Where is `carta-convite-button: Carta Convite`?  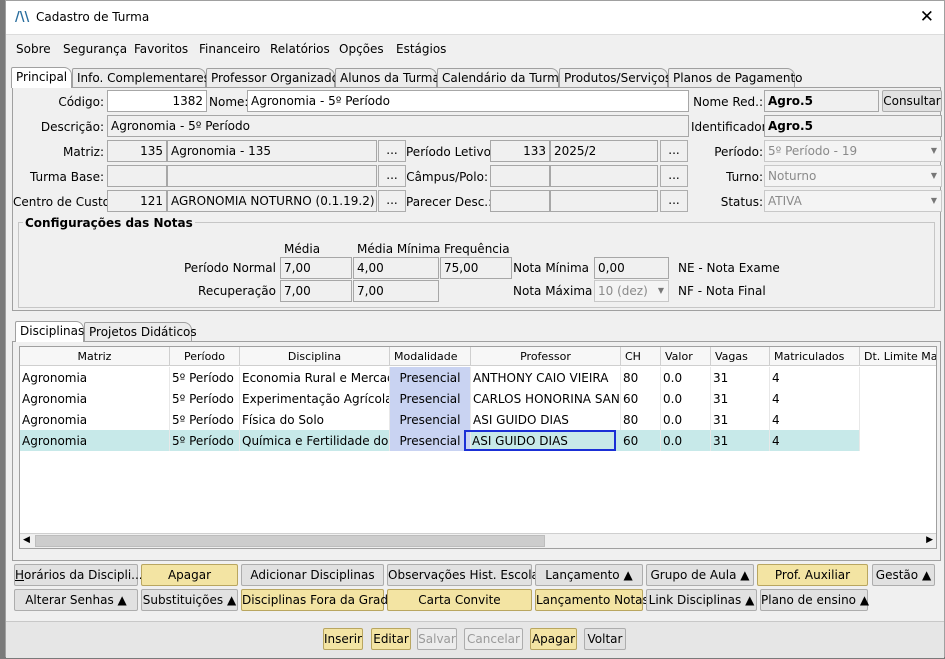 carta-convite-button: Carta Convite is located at coordinates (459, 600).